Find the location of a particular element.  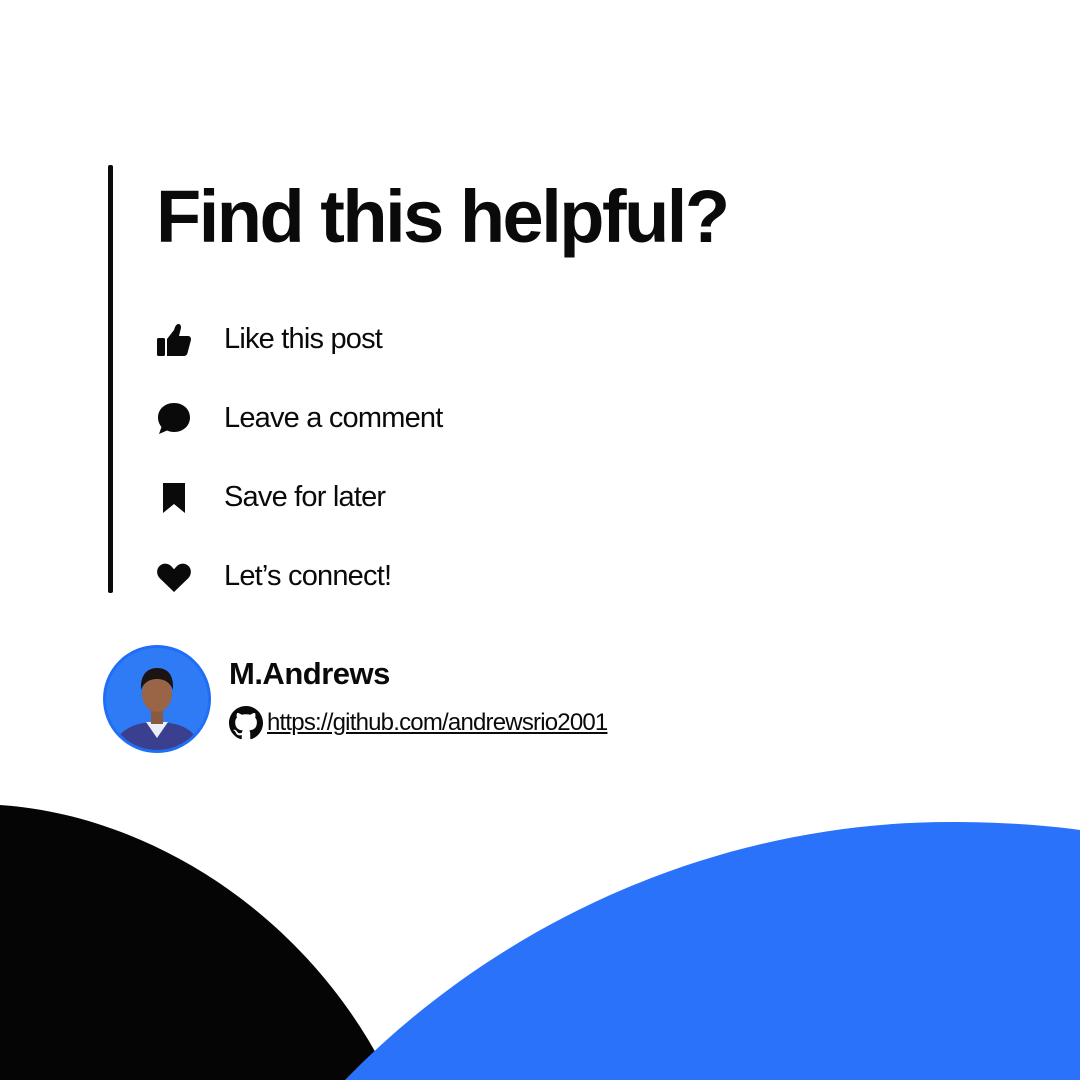

avatar-portrait is located at coordinates (157, 699).